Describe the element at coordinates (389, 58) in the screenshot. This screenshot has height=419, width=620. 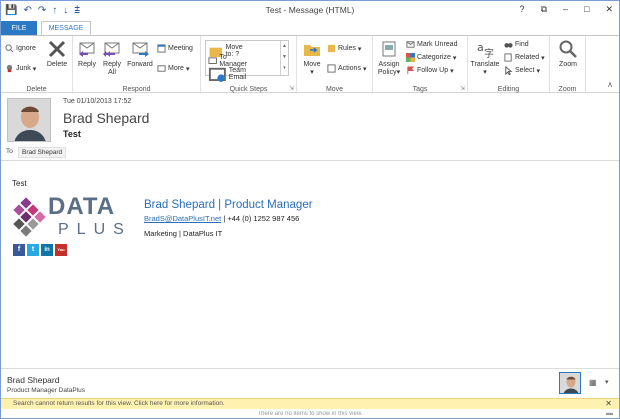
I see `assign-policy-button: Assign Policy▾` at that location.